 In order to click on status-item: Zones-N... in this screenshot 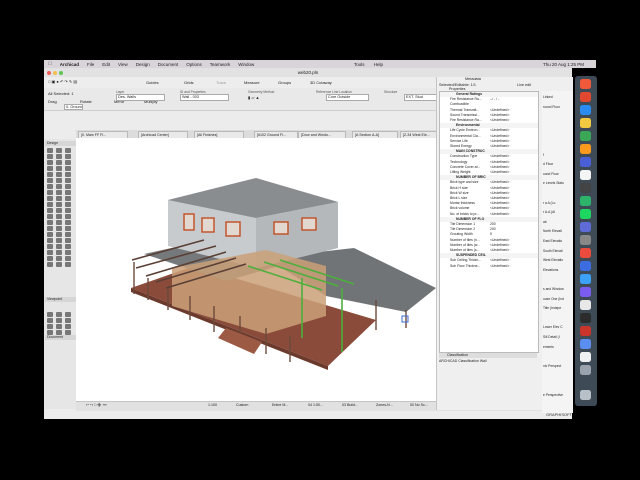, I will do `click(384, 405)`.